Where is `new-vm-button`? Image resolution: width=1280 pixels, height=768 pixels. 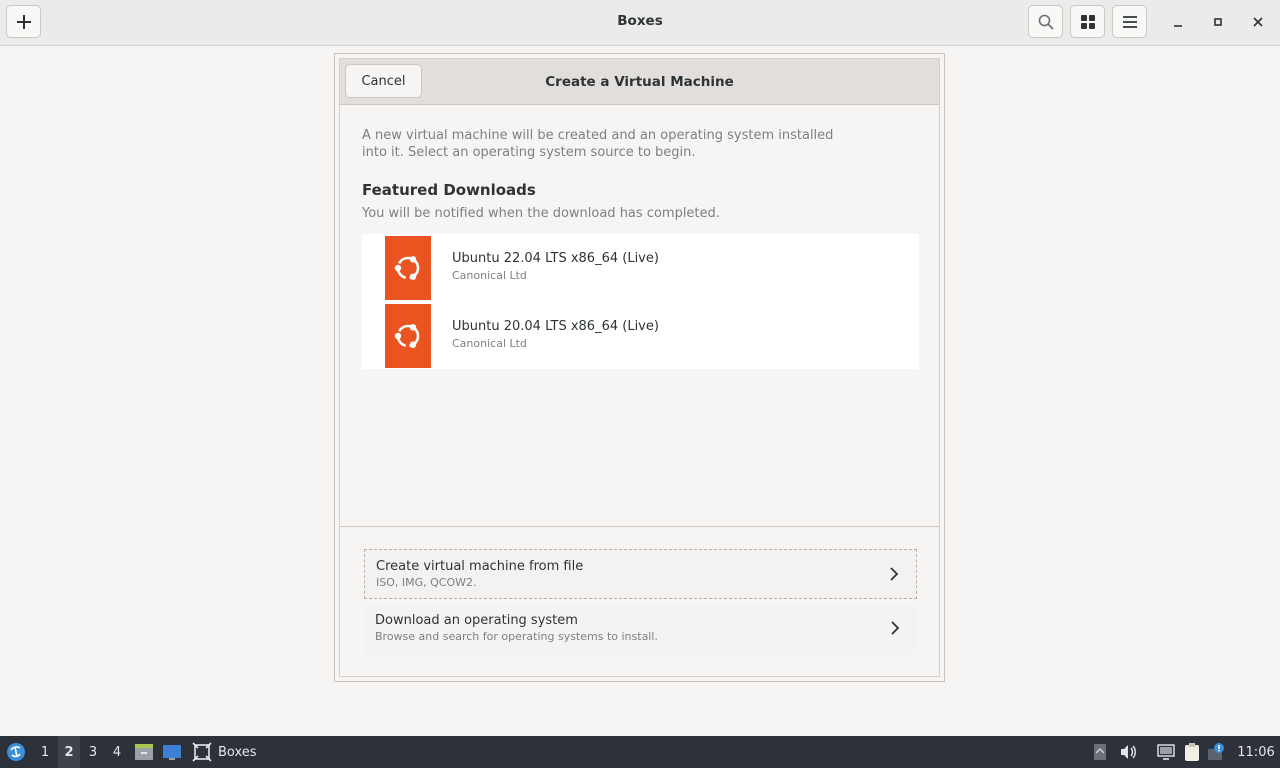 new-vm-button is located at coordinates (23, 21).